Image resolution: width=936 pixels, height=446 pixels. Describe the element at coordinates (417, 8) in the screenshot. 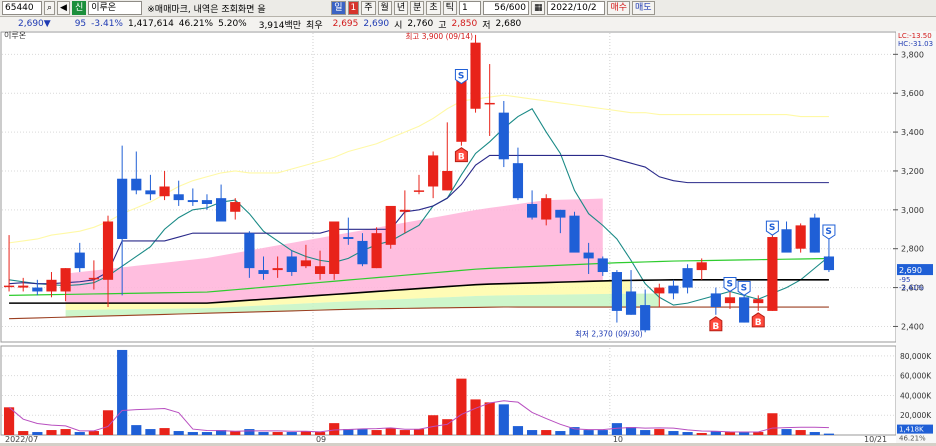

I see `minute-button: 분` at that location.